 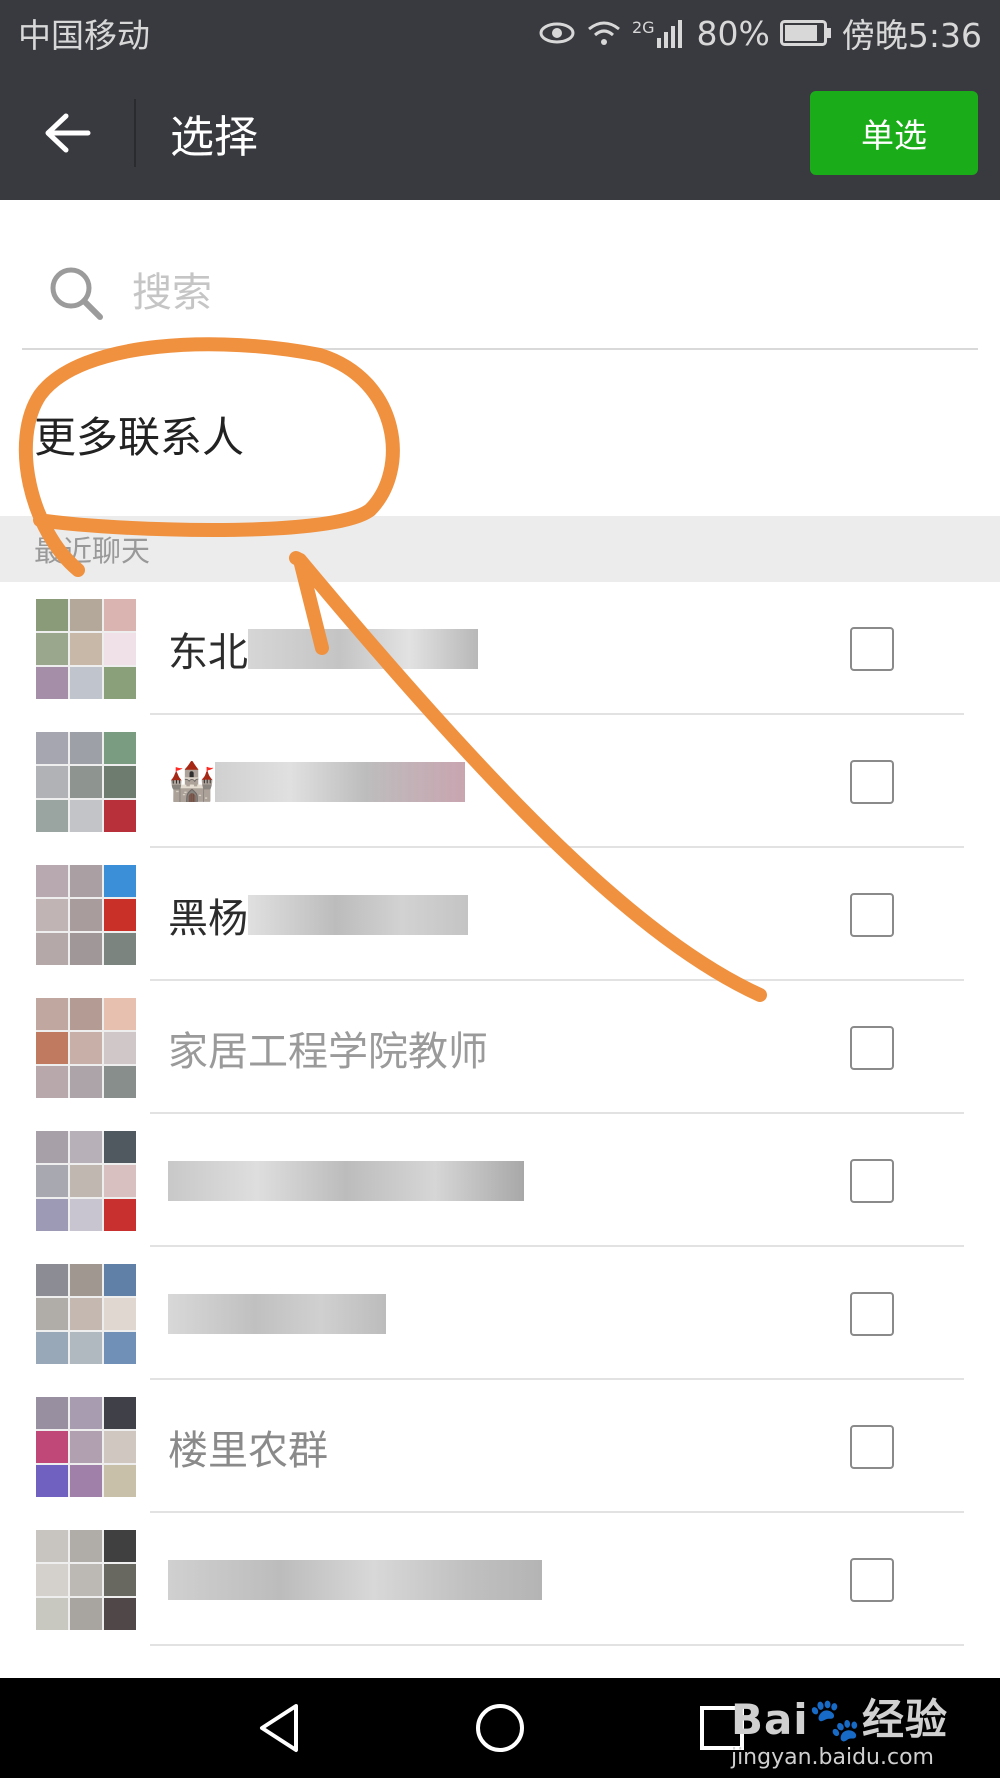 I want to click on watermark-url: jingyan.baidu.com, so click(x=832, y=1757).